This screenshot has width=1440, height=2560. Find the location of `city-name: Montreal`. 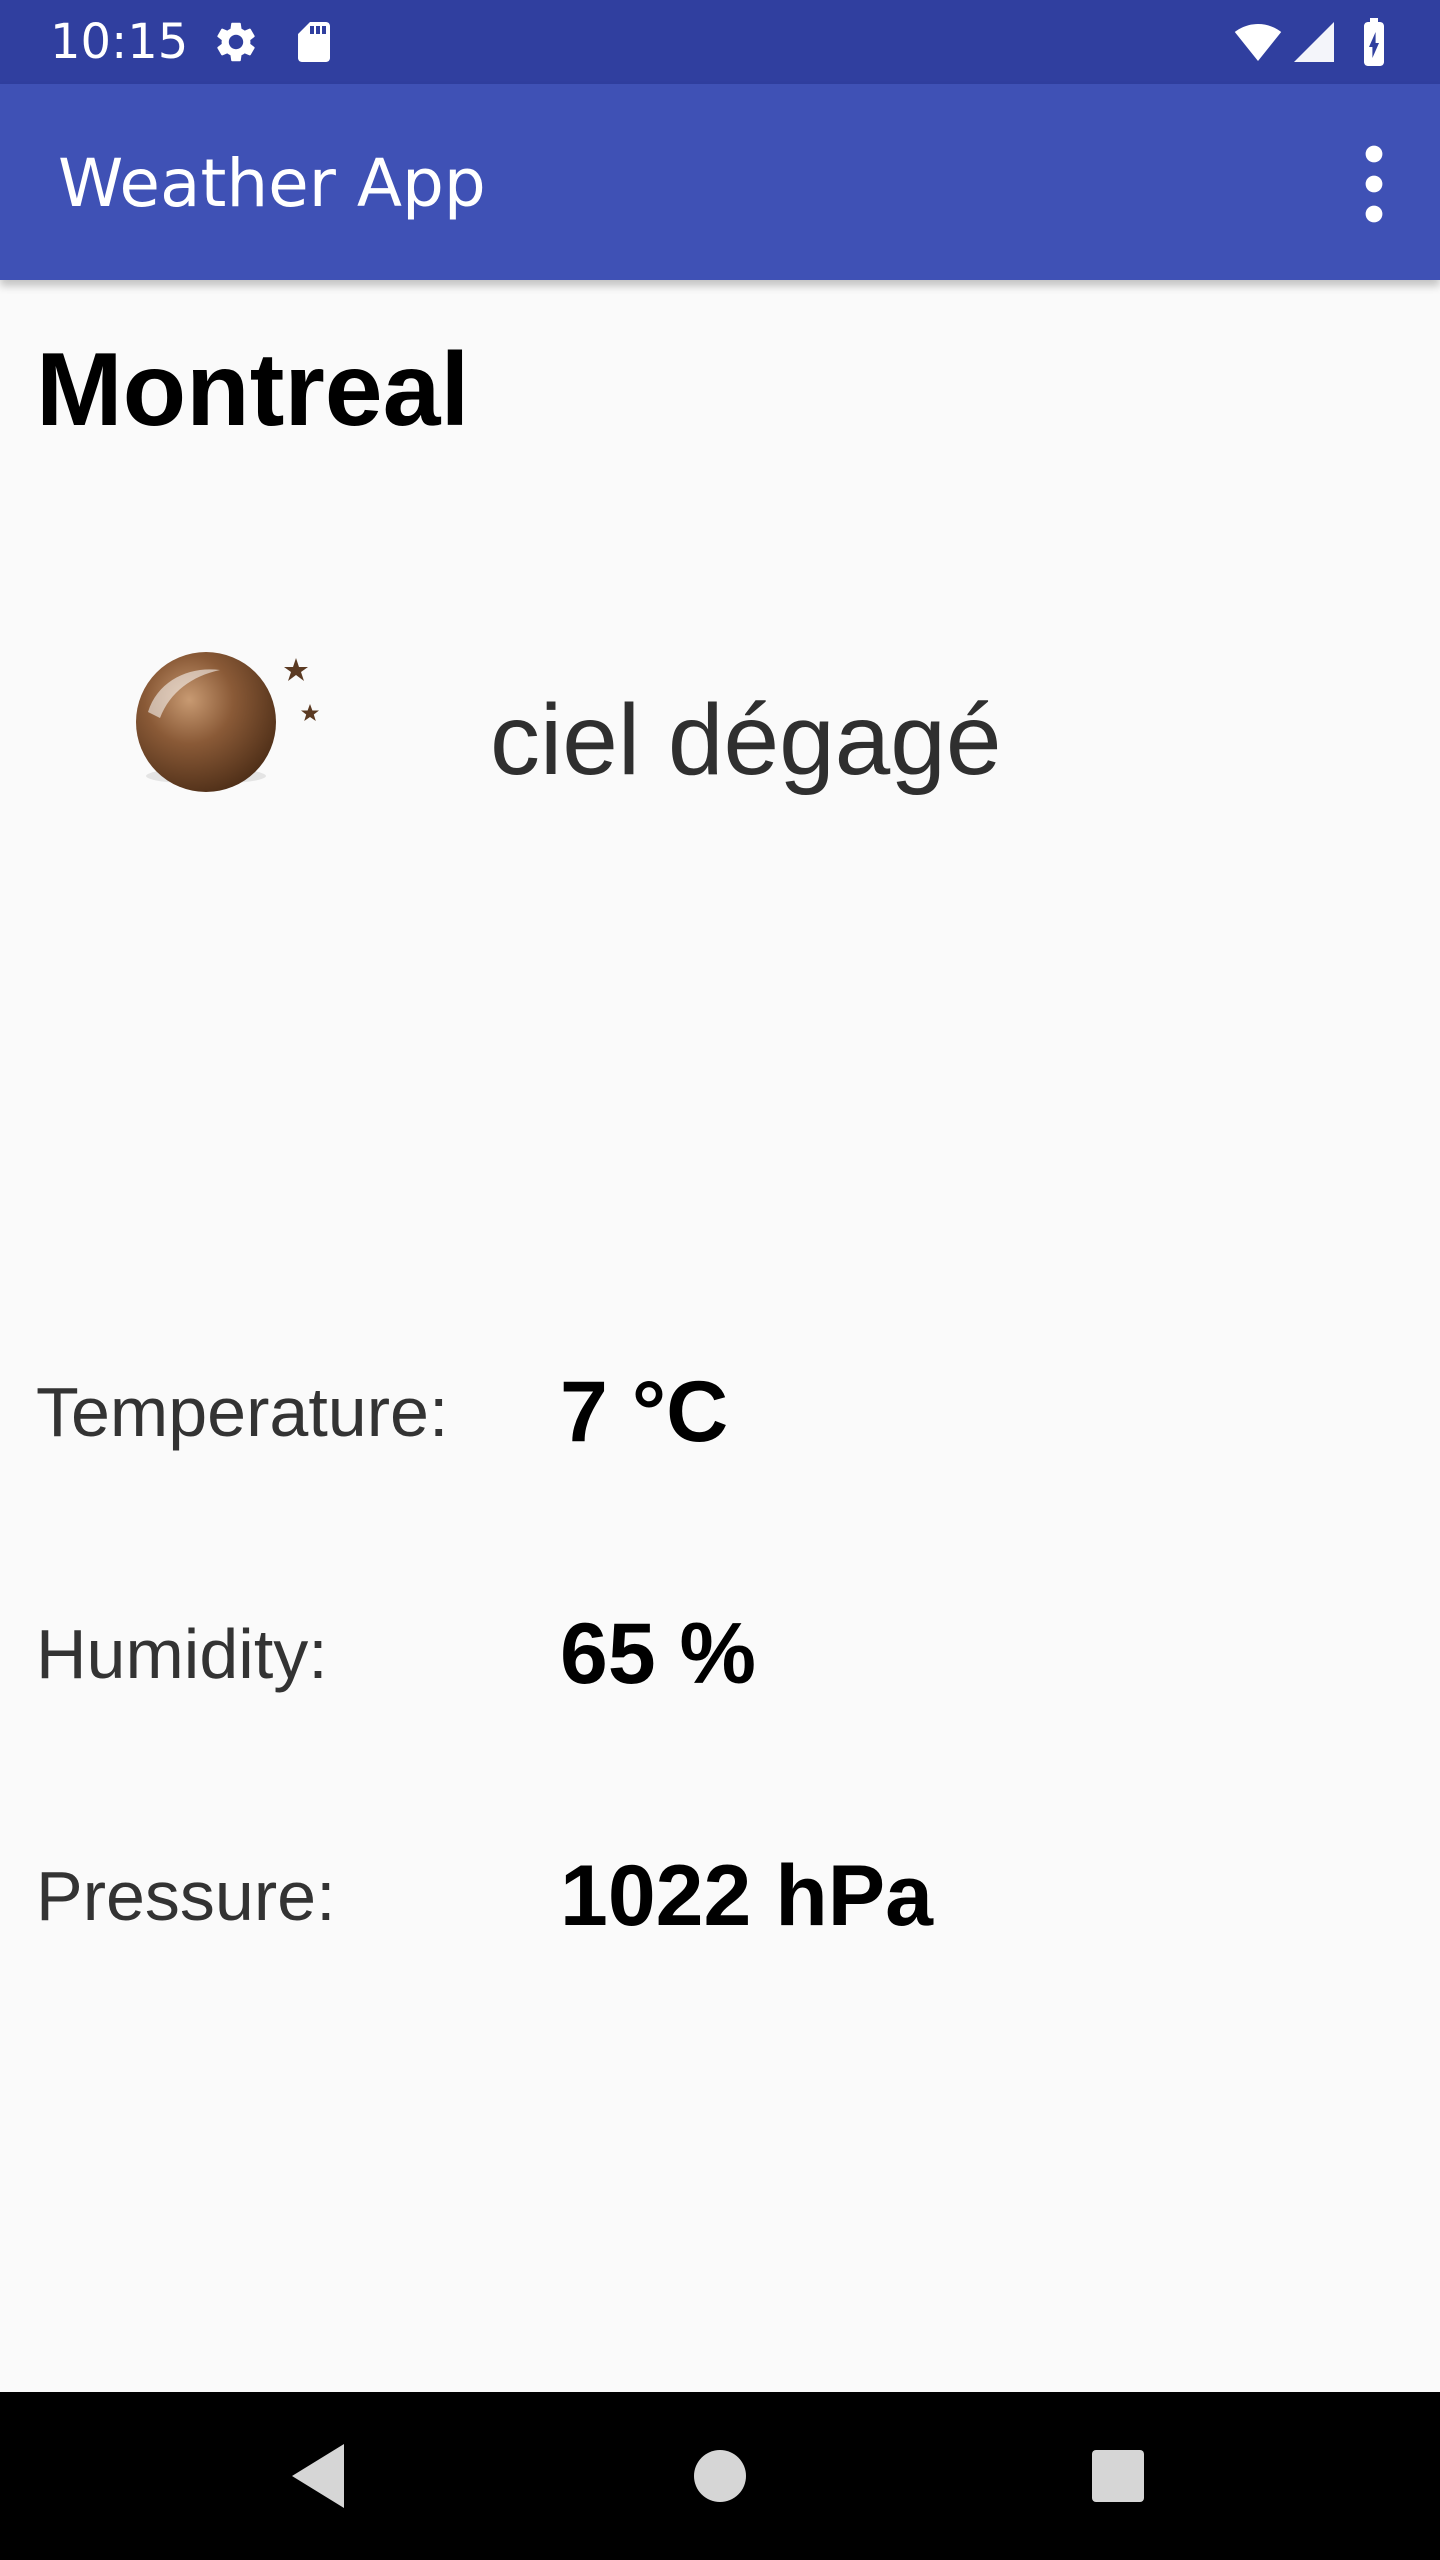

city-name: Montreal is located at coordinates (253, 390).